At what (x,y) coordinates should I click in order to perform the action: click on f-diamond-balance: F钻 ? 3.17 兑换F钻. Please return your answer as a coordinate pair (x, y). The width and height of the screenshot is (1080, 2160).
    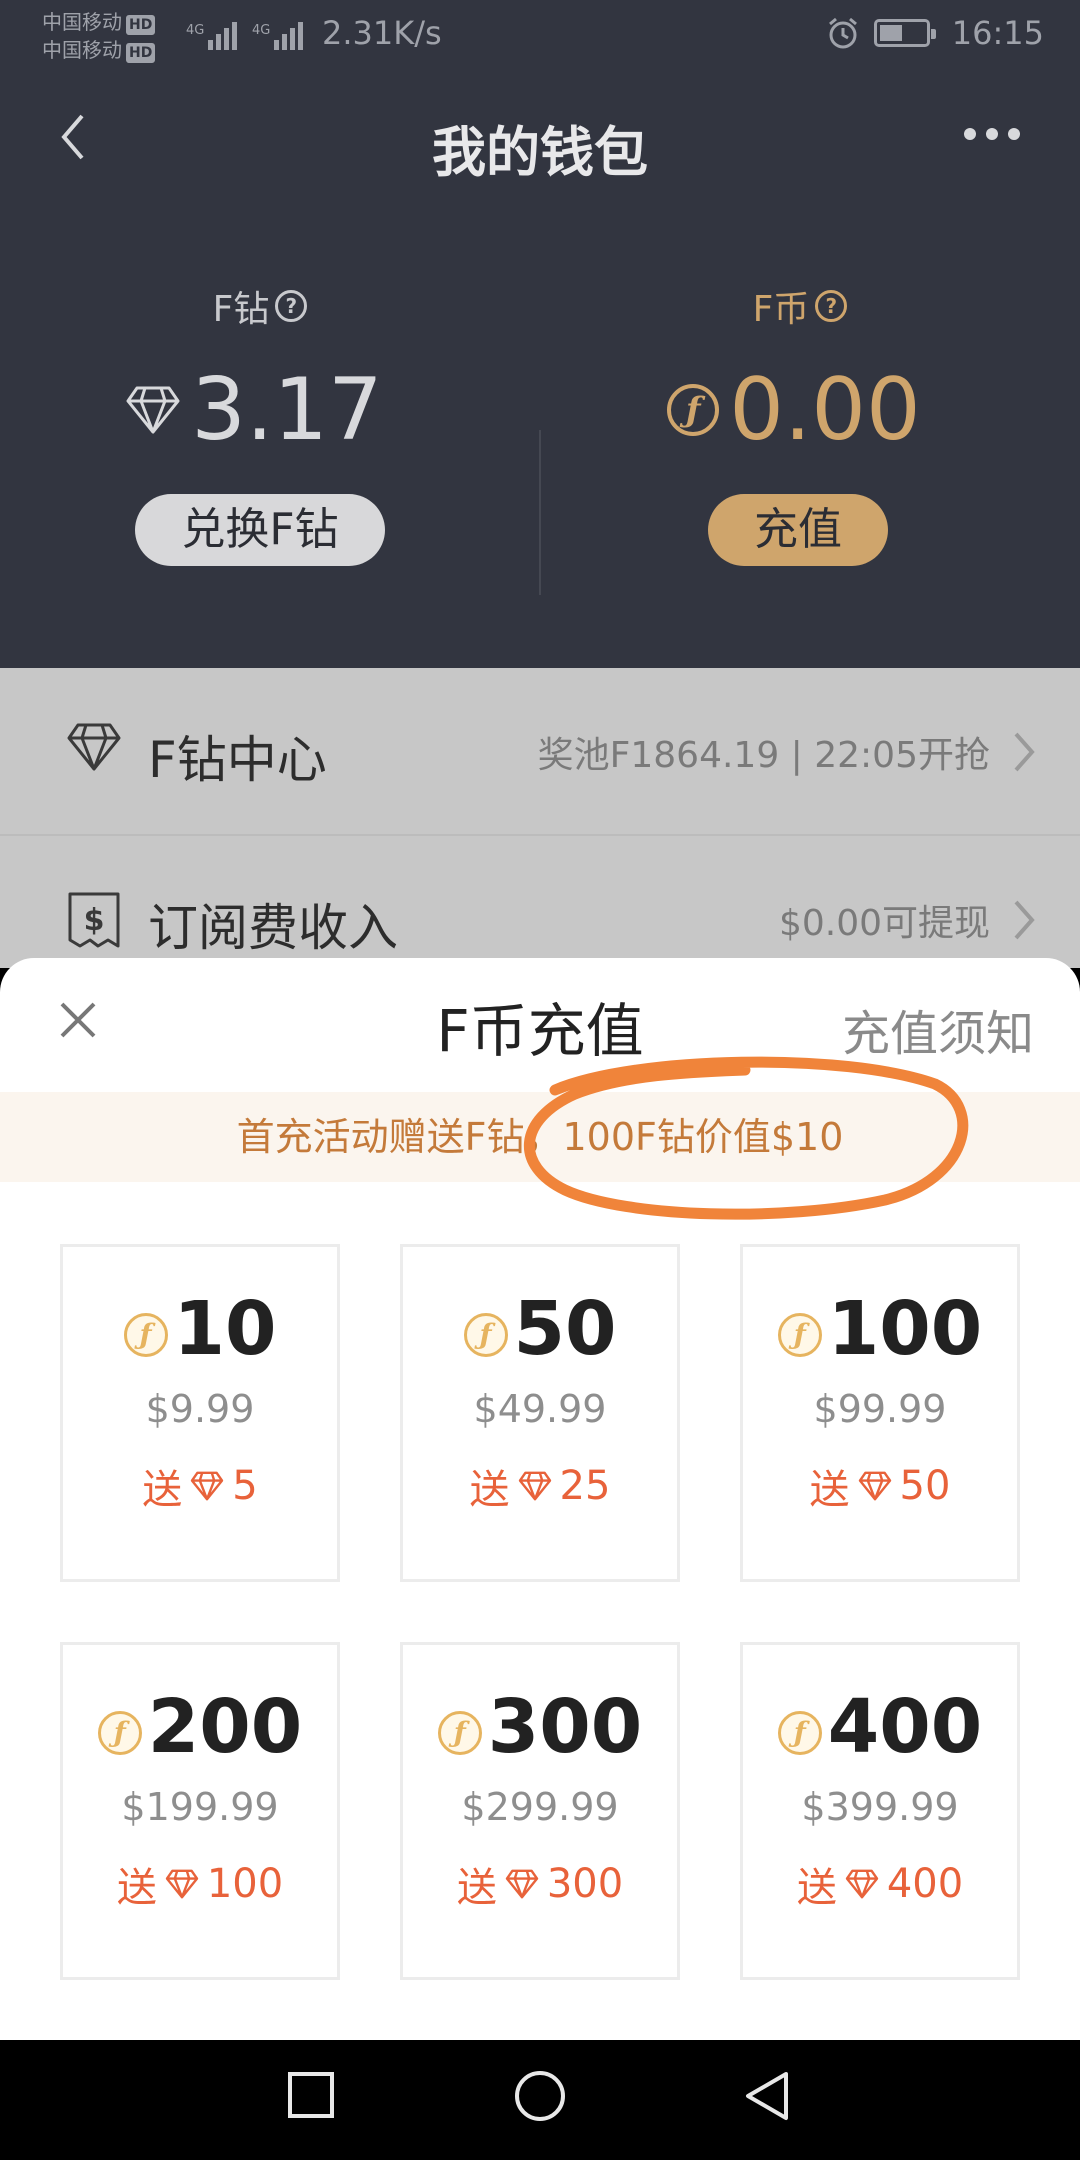
    Looking at the image, I should click on (270, 445).